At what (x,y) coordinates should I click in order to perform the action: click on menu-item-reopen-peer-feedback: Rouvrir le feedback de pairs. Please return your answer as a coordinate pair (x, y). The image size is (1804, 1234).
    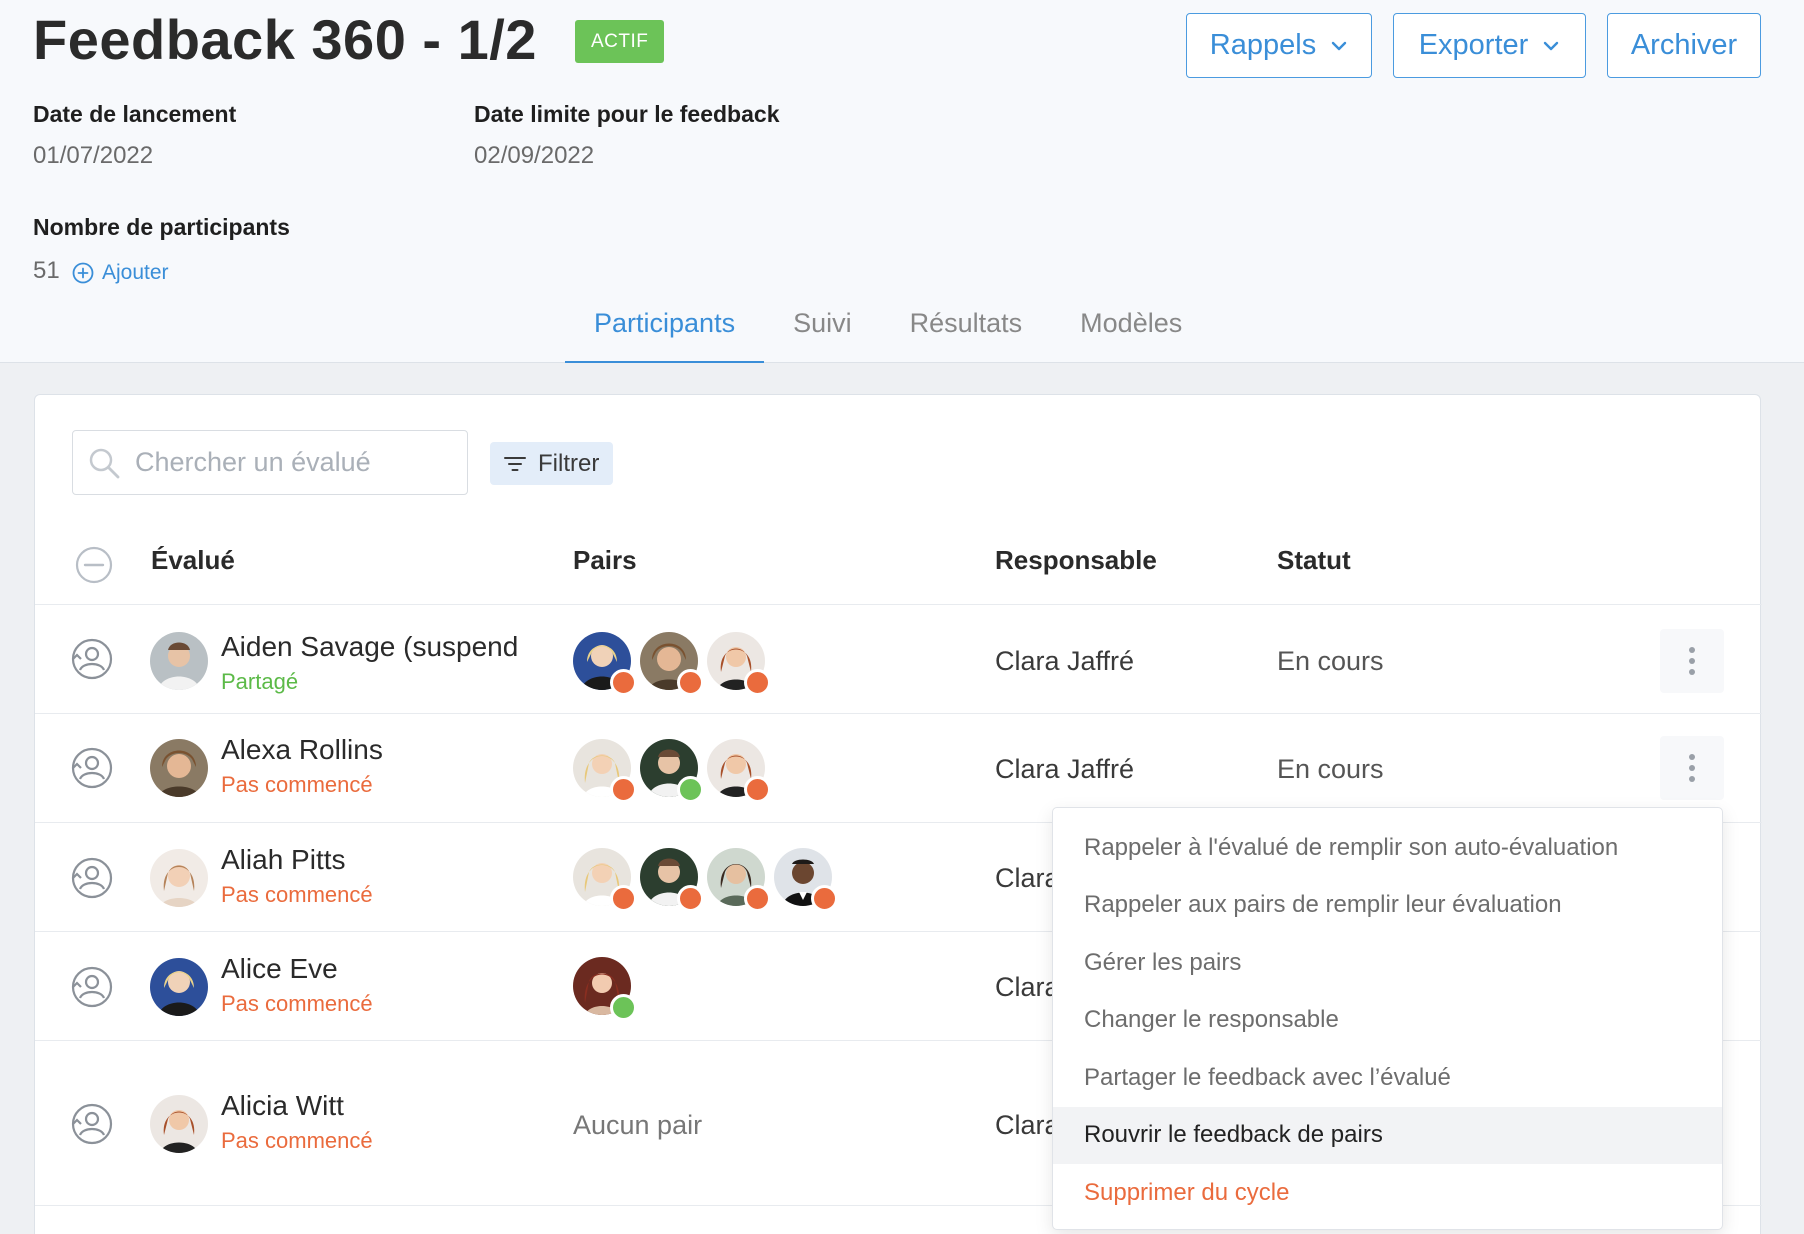
    Looking at the image, I should click on (1387, 1135).